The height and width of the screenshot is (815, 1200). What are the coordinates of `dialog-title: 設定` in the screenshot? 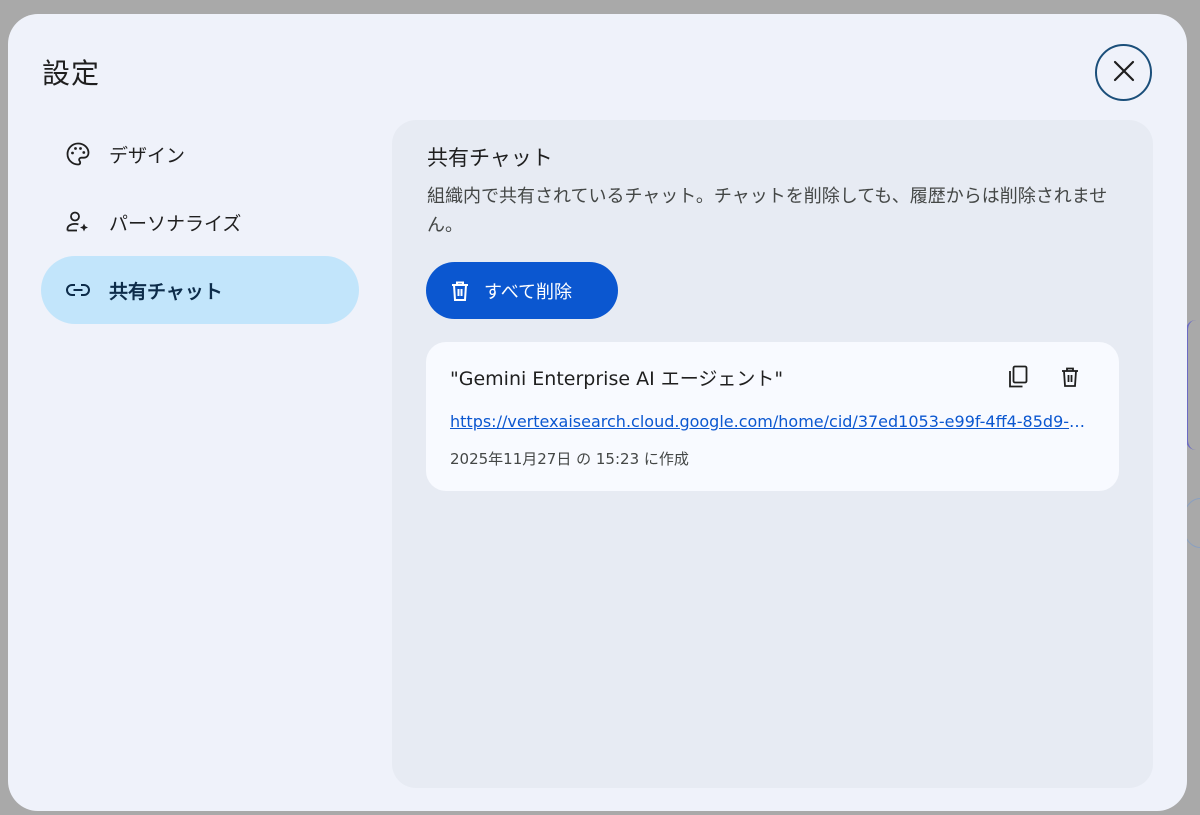 It's located at (71, 73).